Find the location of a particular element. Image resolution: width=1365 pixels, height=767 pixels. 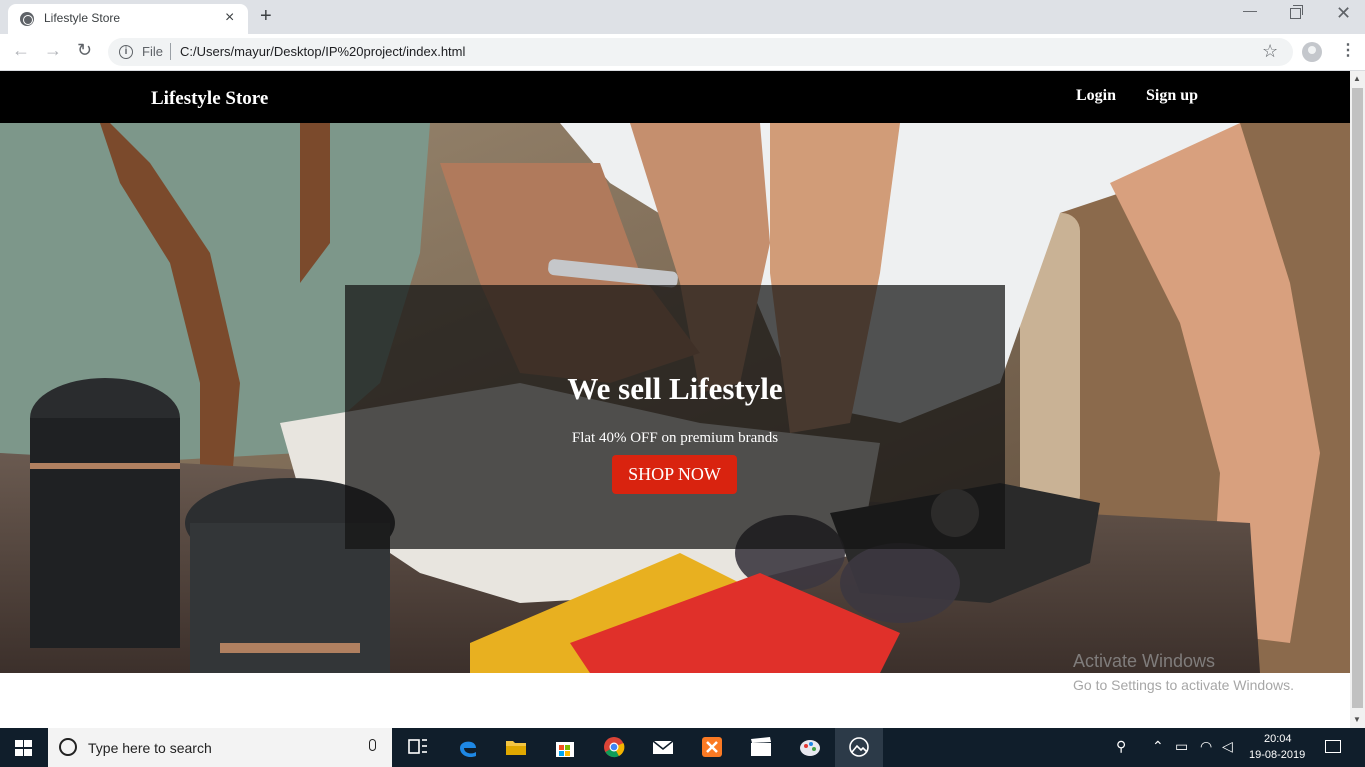

windows-start-icon is located at coordinates (23, 748).